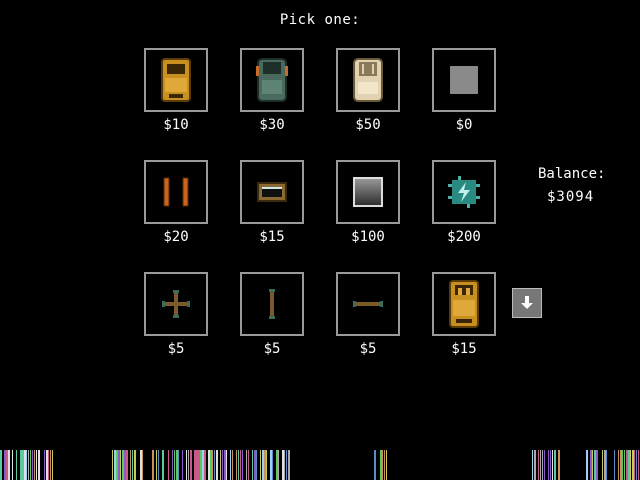 This screenshot has height=480, width=640. I want to click on shop-item-2: $30, so click(272, 90).